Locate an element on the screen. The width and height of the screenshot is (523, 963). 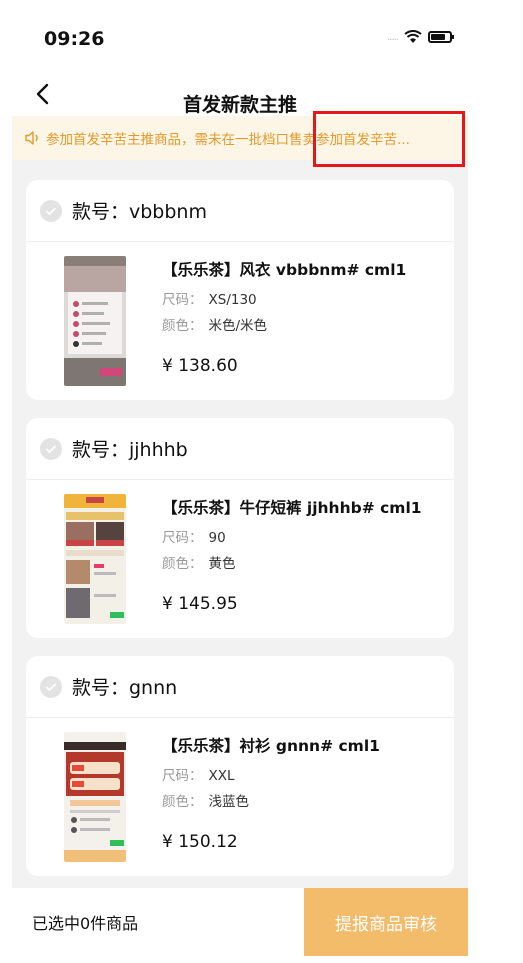
size-value: XXL is located at coordinates (221, 776).